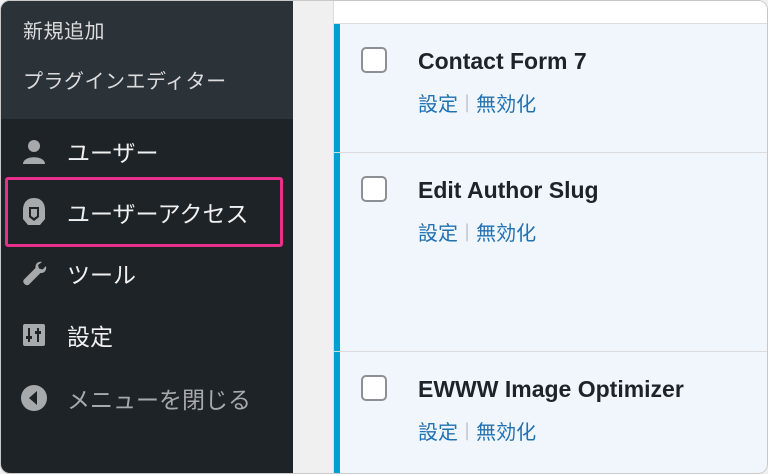  What do you see at coordinates (147, 335) in the screenshot?
I see `sidebar-item-settings: 設定` at bounding box center [147, 335].